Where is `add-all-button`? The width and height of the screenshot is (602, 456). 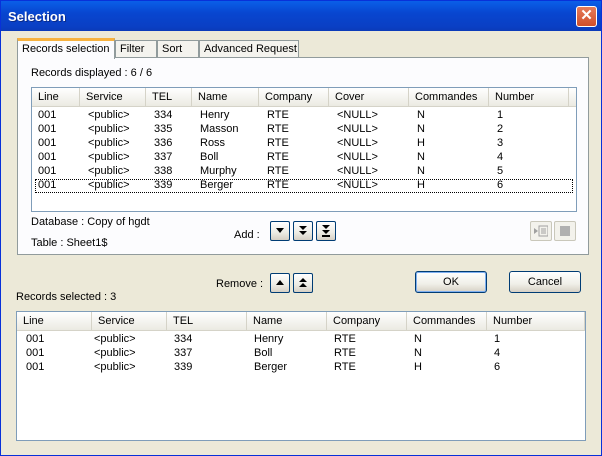
add-all-button is located at coordinates (326, 231).